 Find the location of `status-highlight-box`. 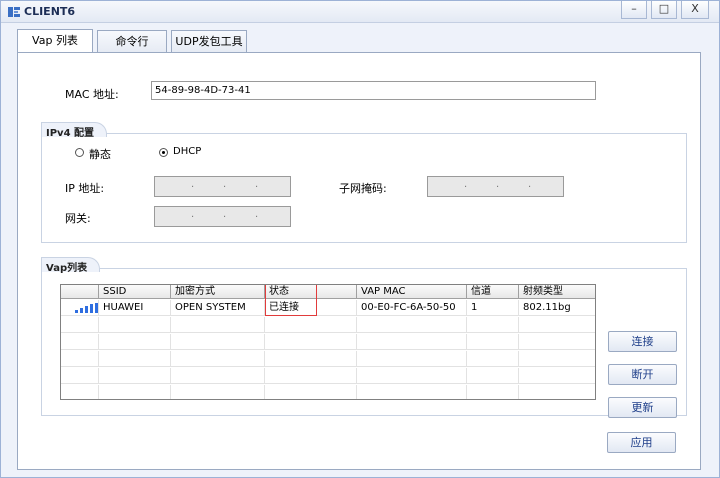

status-highlight-box is located at coordinates (291, 300).